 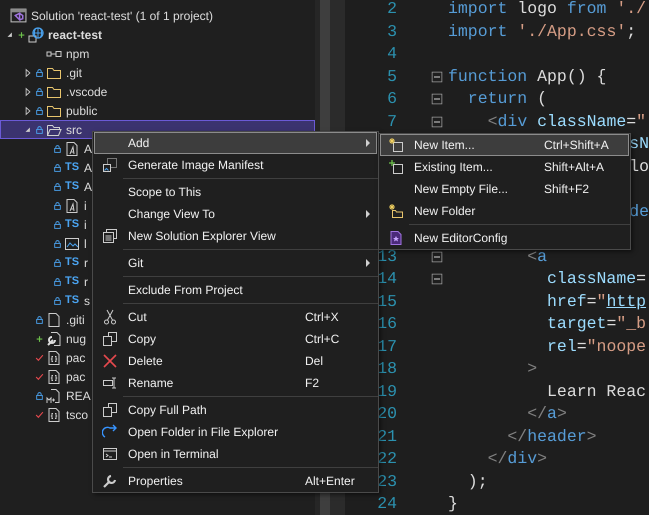 What do you see at coordinates (507, 98) in the screenshot?
I see `code-line: return (` at bounding box center [507, 98].